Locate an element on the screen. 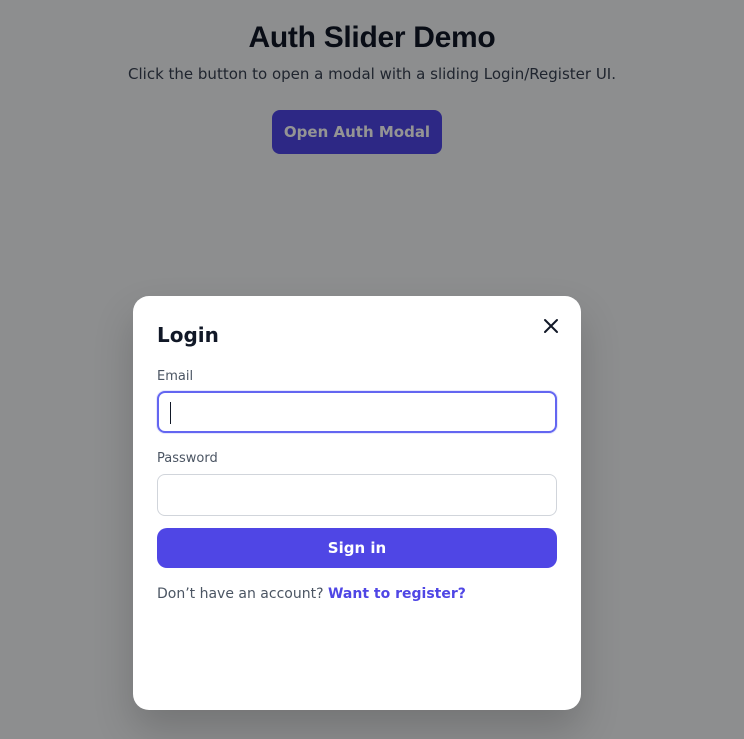 The height and width of the screenshot is (739, 744). close-icon is located at coordinates (551, 326).